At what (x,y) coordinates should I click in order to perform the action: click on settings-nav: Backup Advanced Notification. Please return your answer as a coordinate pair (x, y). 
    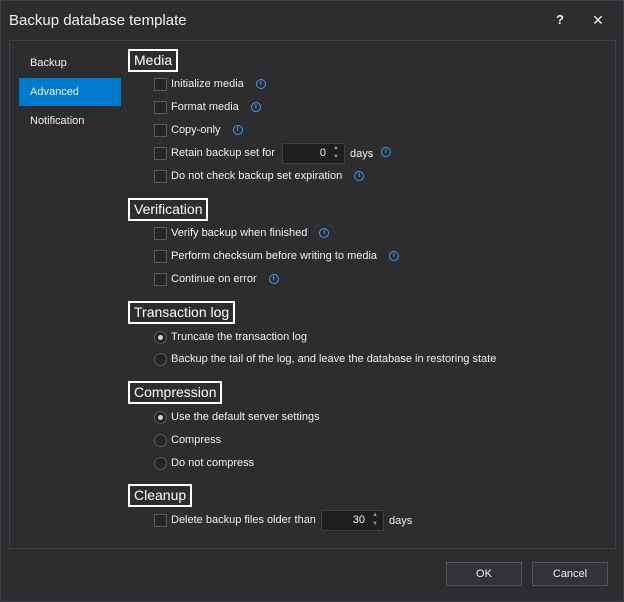
    Looking at the image, I should click on (70, 92).